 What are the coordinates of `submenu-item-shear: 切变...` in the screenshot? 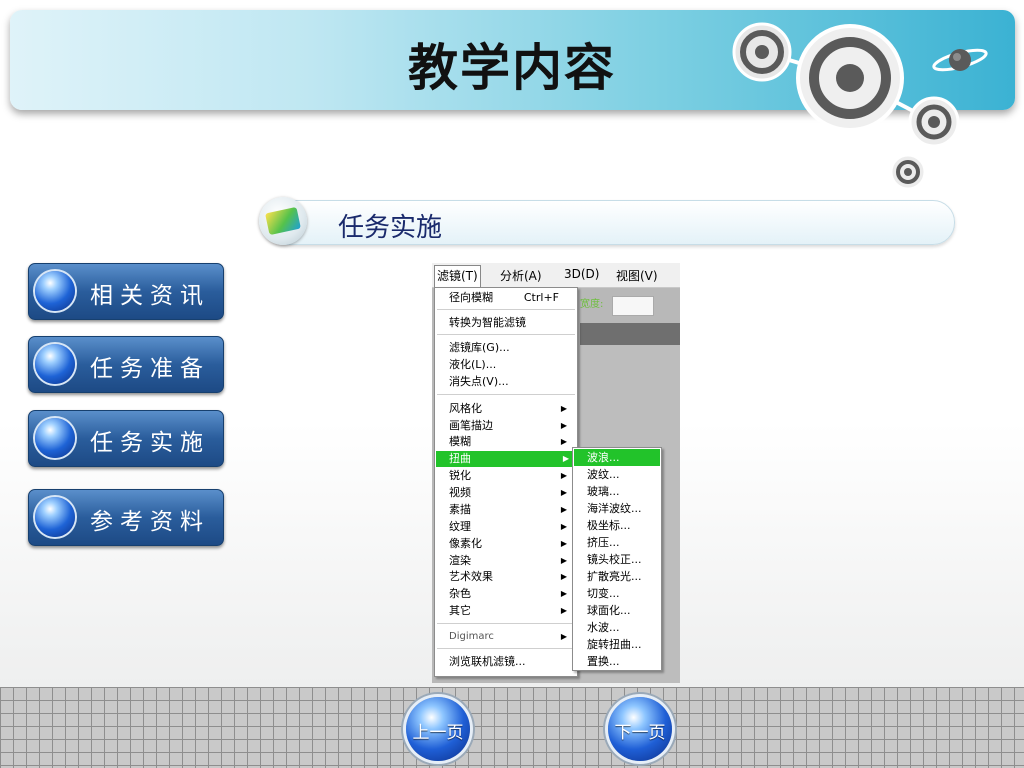 It's located at (603, 593).